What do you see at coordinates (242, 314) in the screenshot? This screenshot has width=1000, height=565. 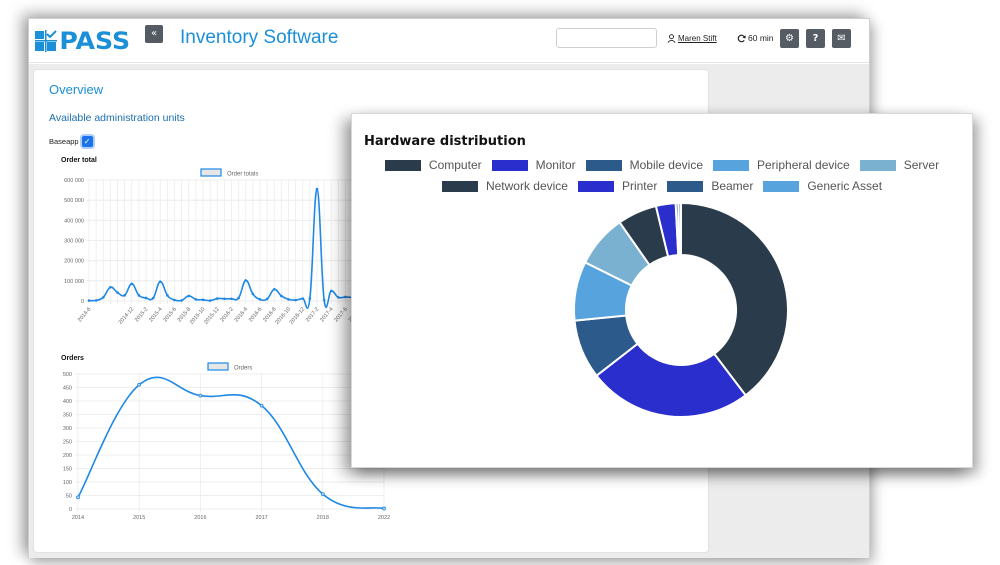 I see `x-tick-label: 2016-4` at bounding box center [242, 314].